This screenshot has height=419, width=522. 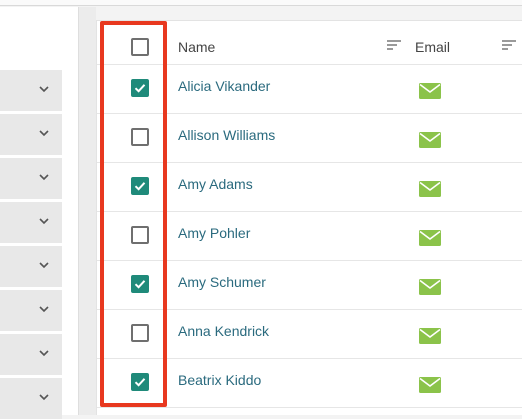 What do you see at coordinates (215, 184) in the screenshot?
I see `contact-name-link: Amy Adams` at bounding box center [215, 184].